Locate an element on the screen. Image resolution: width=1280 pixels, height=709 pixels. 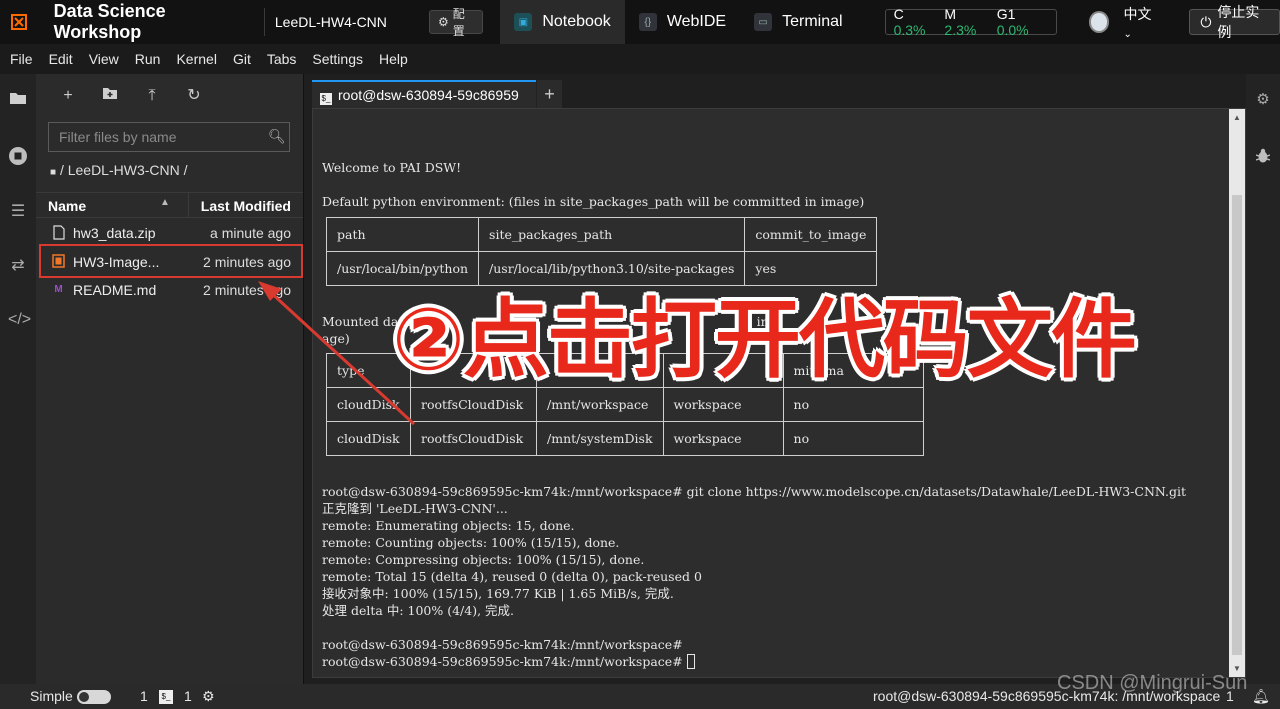
terminal-line: remote: Enumerating objects: 15, done. is located at coordinates (448, 525).